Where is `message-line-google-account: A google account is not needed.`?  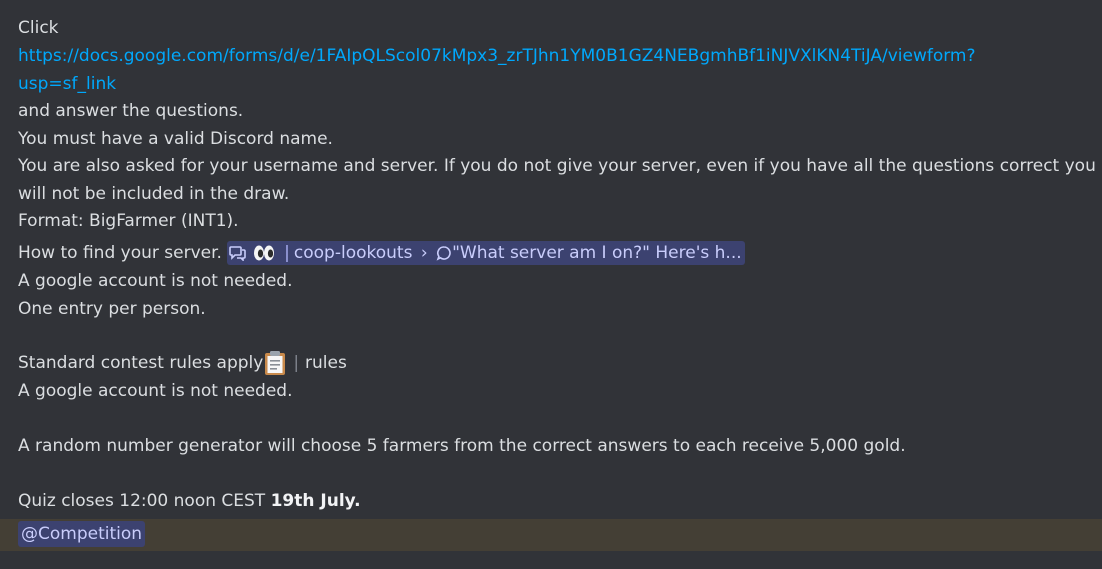 message-line-google-account: A google account is not needed. is located at coordinates (155, 281).